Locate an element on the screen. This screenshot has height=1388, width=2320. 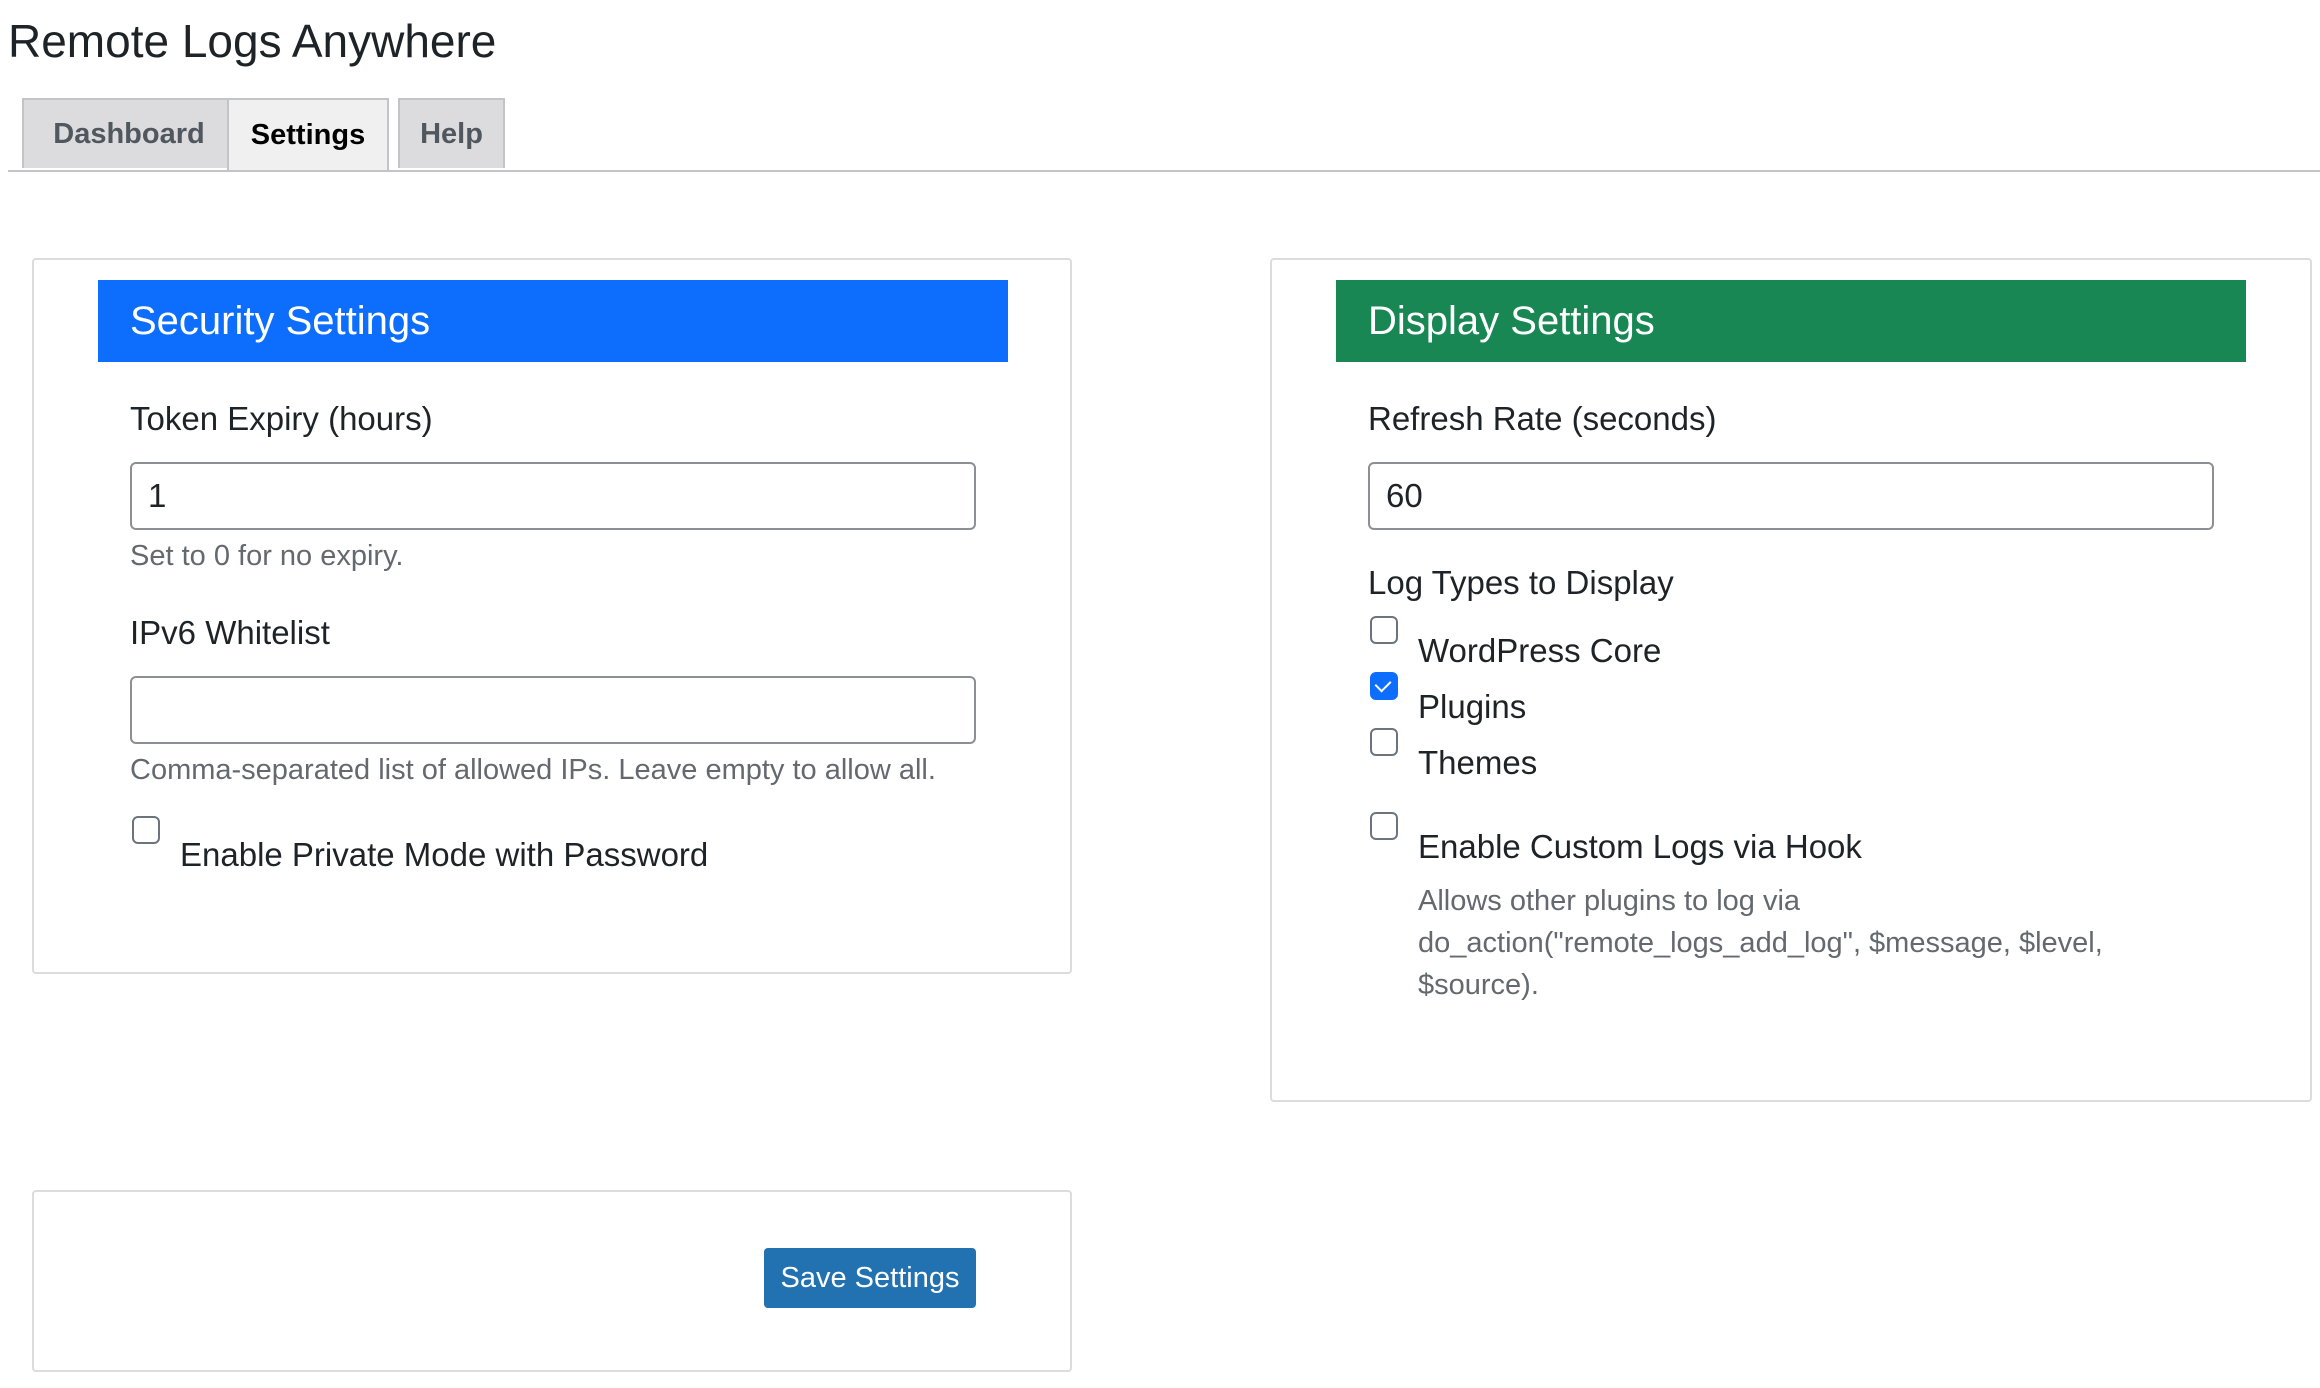
custom-logs-help-line: Allows other plugins to log via is located at coordinates (1609, 901).